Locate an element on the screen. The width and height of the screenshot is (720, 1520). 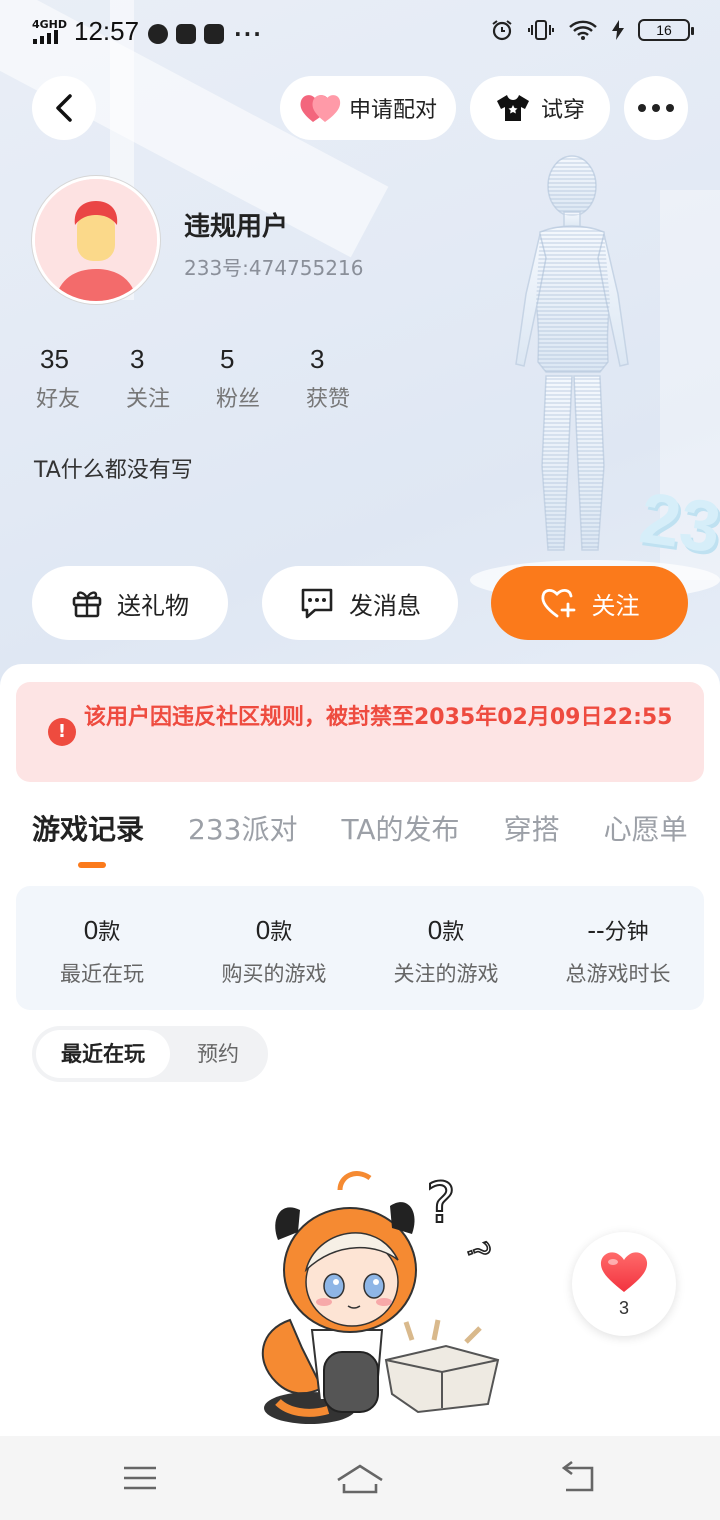
user-bio: TA什么都没有写 is located at coordinates (113, 470).